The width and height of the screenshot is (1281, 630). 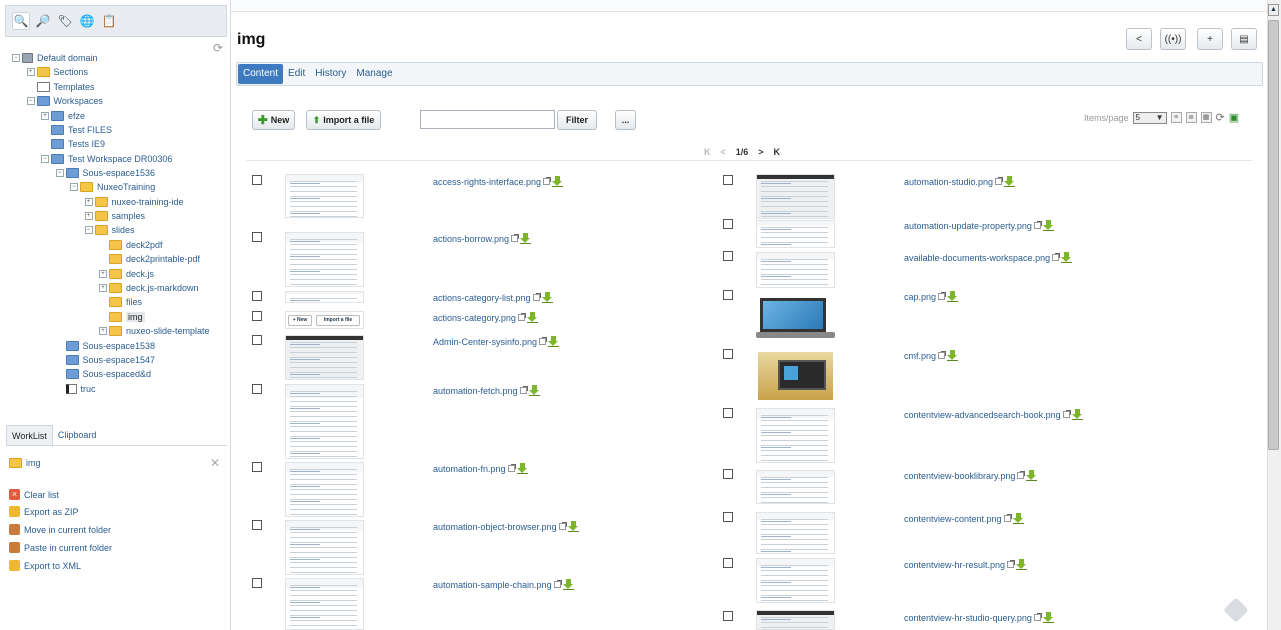 I want to click on file-link: contentview-booklibrary.png, so click(x=971, y=475).